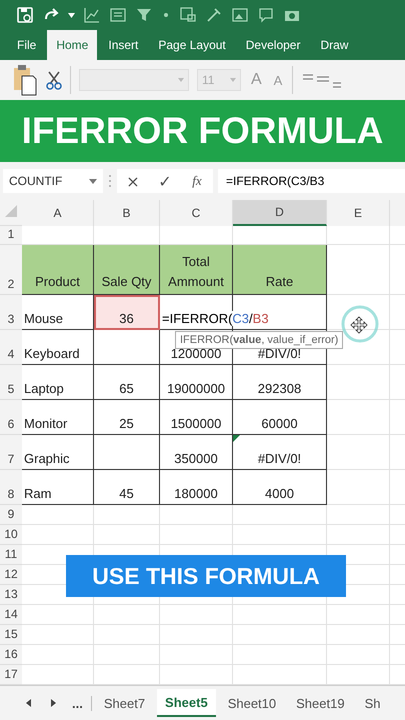  What do you see at coordinates (38, 493) in the screenshot?
I see `table-cell: Ram` at bounding box center [38, 493].